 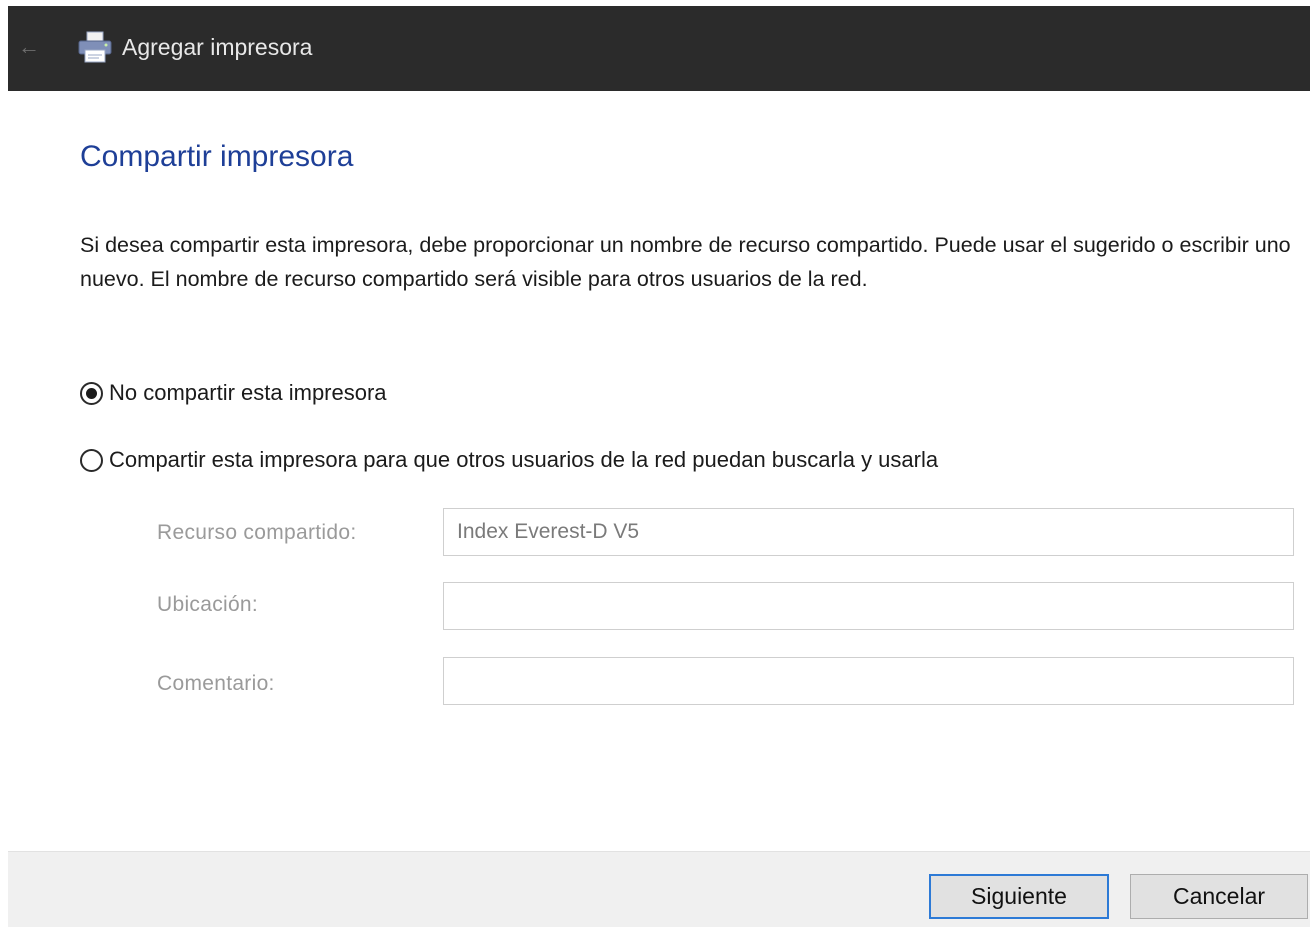 What do you see at coordinates (257, 532) in the screenshot?
I see `share-name-label: Recurso compartido:` at bounding box center [257, 532].